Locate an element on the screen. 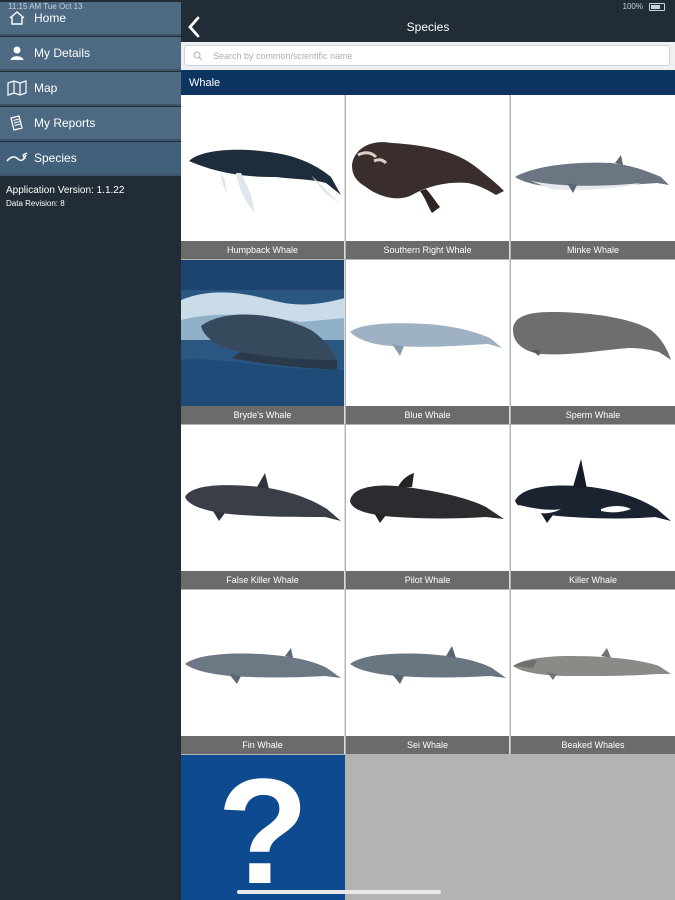  home-indicator is located at coordinates (339, 892).